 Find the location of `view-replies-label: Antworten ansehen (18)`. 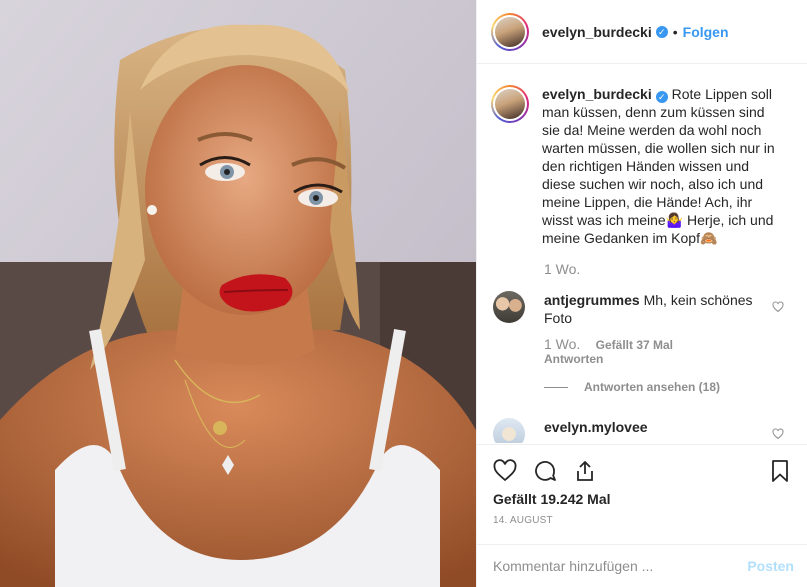

view-replies-label: Antworten ansehen (18) is located at coordinates (652, 387).